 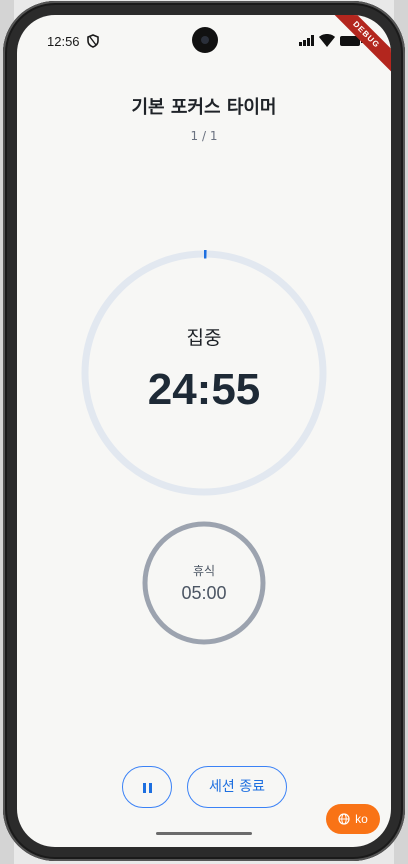 What do you see at coordinates (353, 819) in the screenshot?
I see `language-button: ko` at bounding box center [353, 819].